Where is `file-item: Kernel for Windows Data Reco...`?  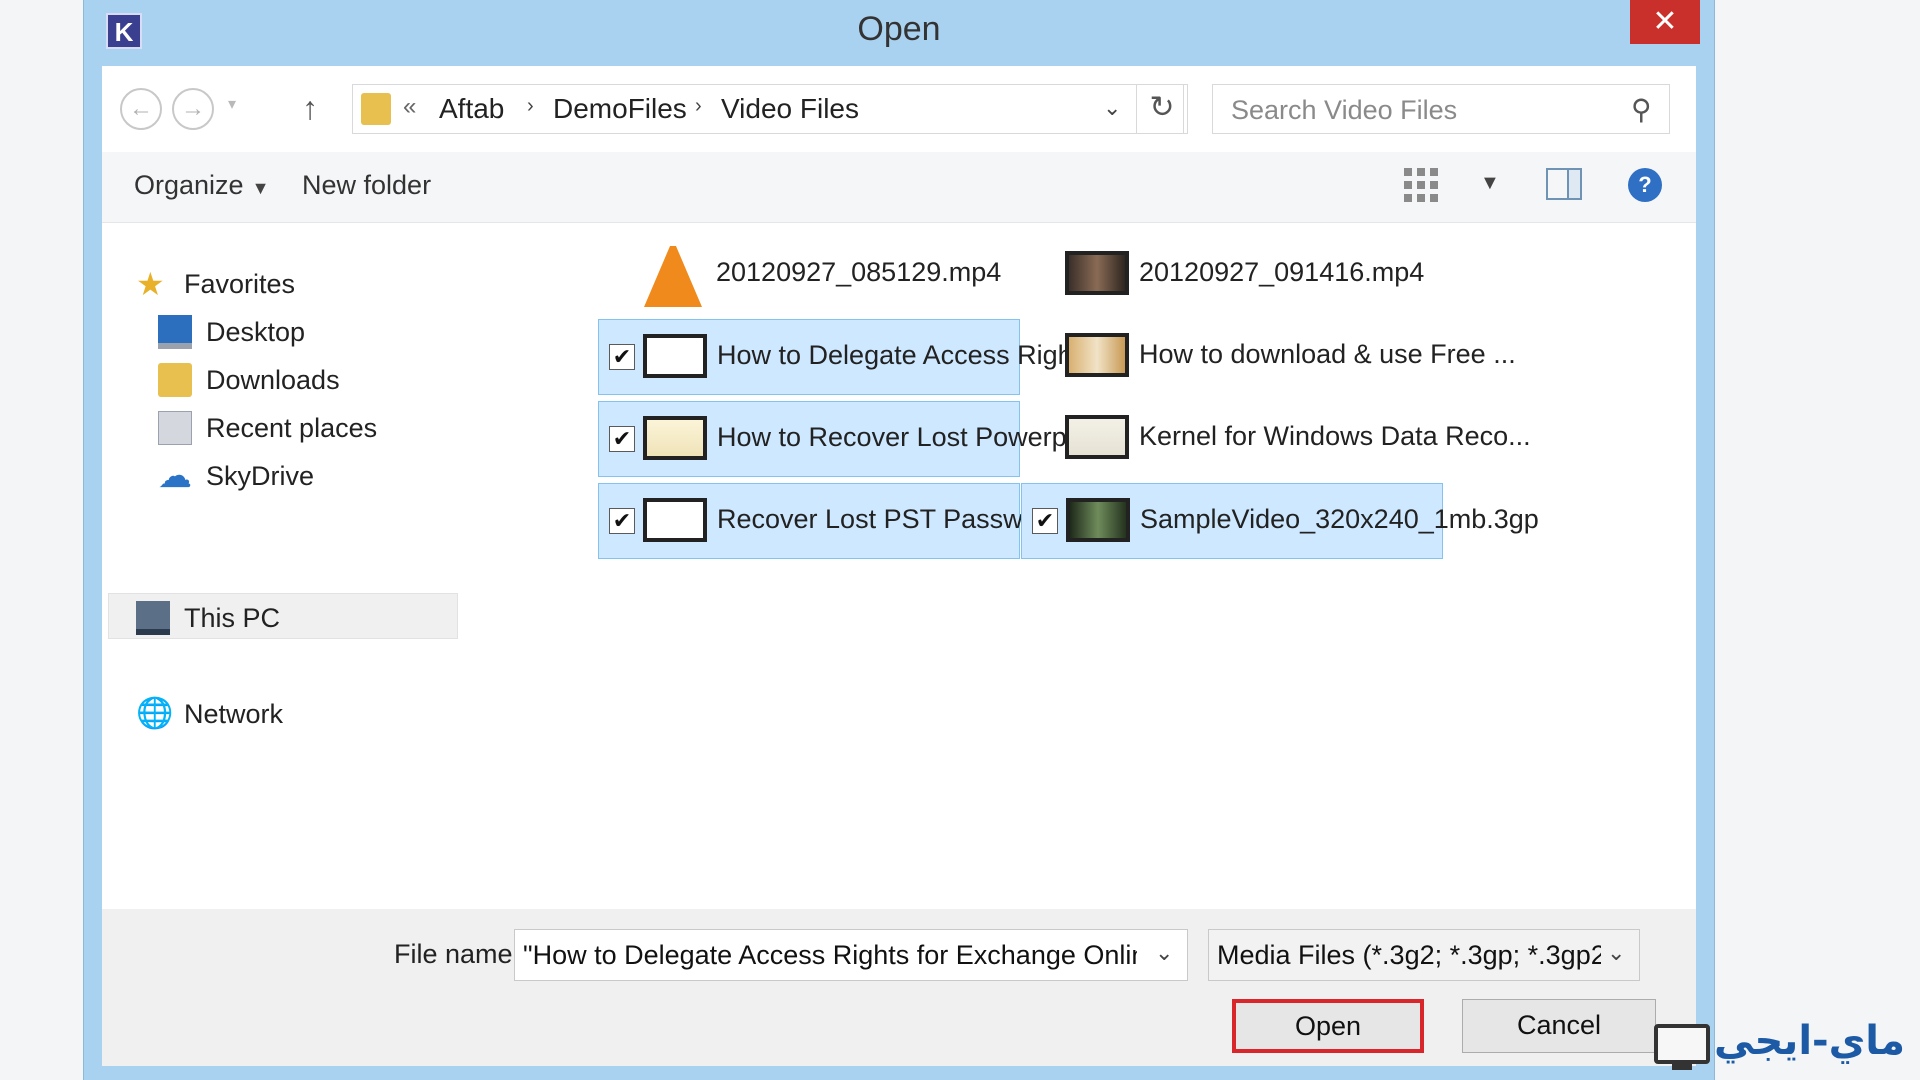
file-item: Kernel for Windows Data Reco... is located at coordinates (1276, 439).